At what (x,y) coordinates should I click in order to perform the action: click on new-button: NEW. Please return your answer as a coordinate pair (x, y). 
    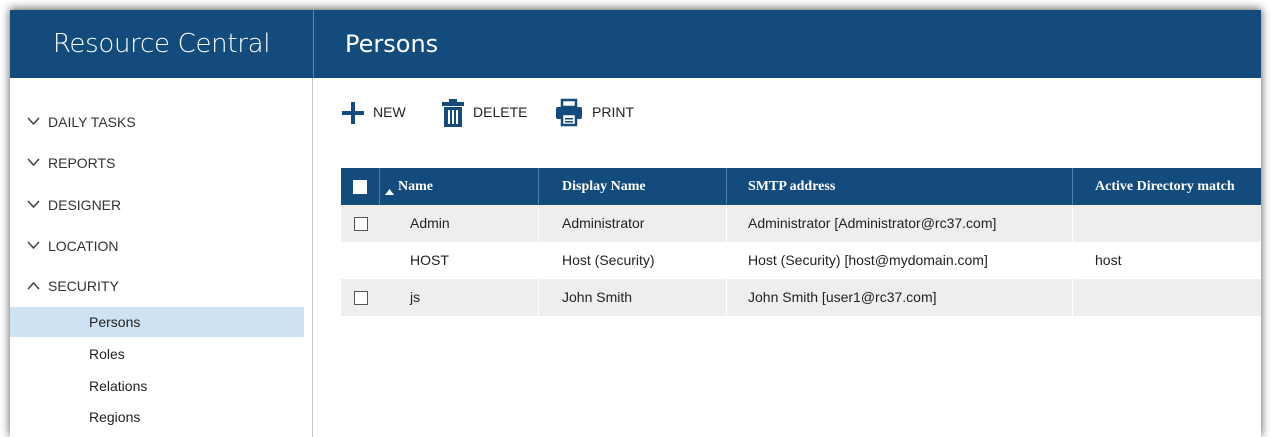
    Looking at the image, I should click on (378, 113).